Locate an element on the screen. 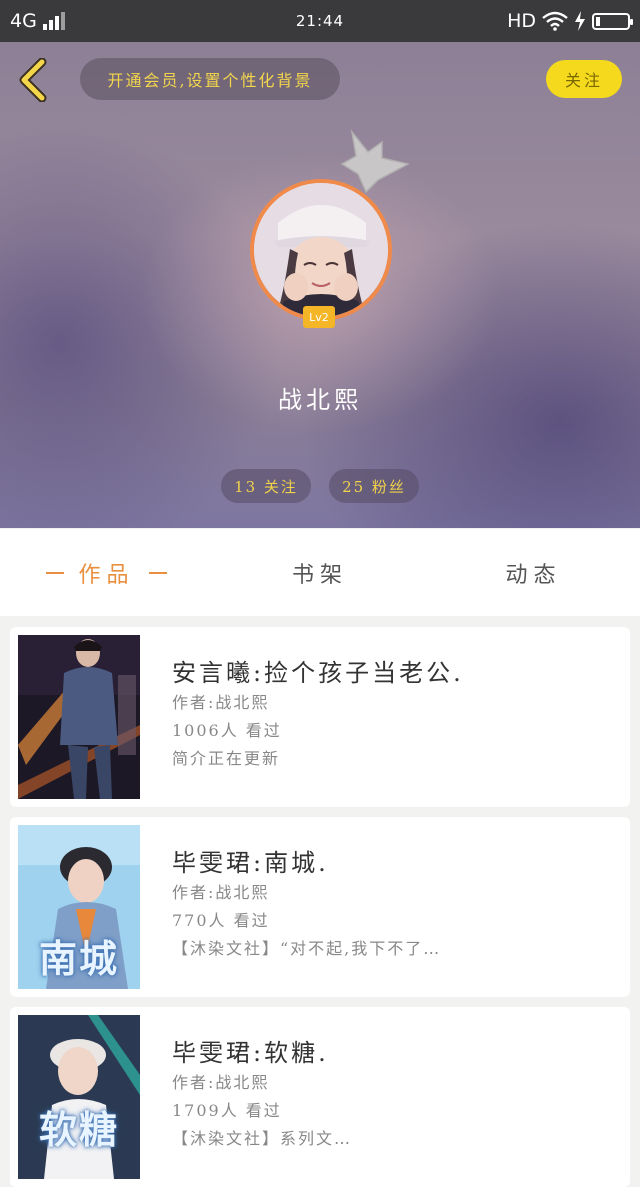 Image resolution: width=640 pixels, height=1187 pixels. tab-active-indicator-left is located at coordinates (55, 572).